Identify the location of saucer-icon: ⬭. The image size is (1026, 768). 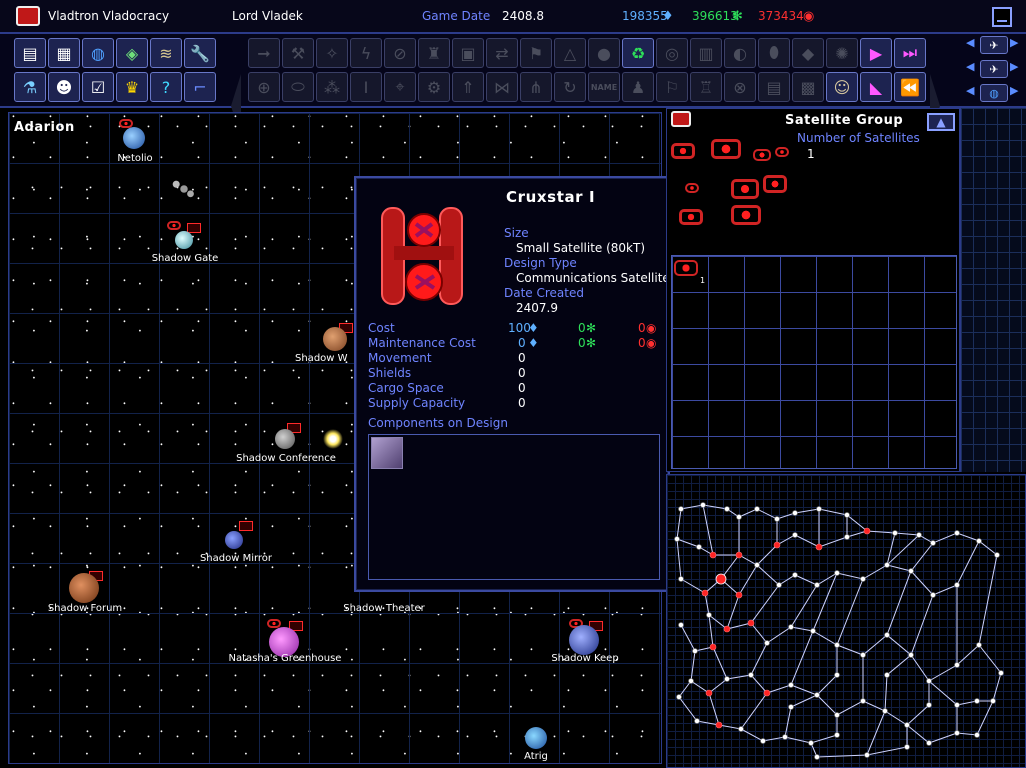
(298, 87).